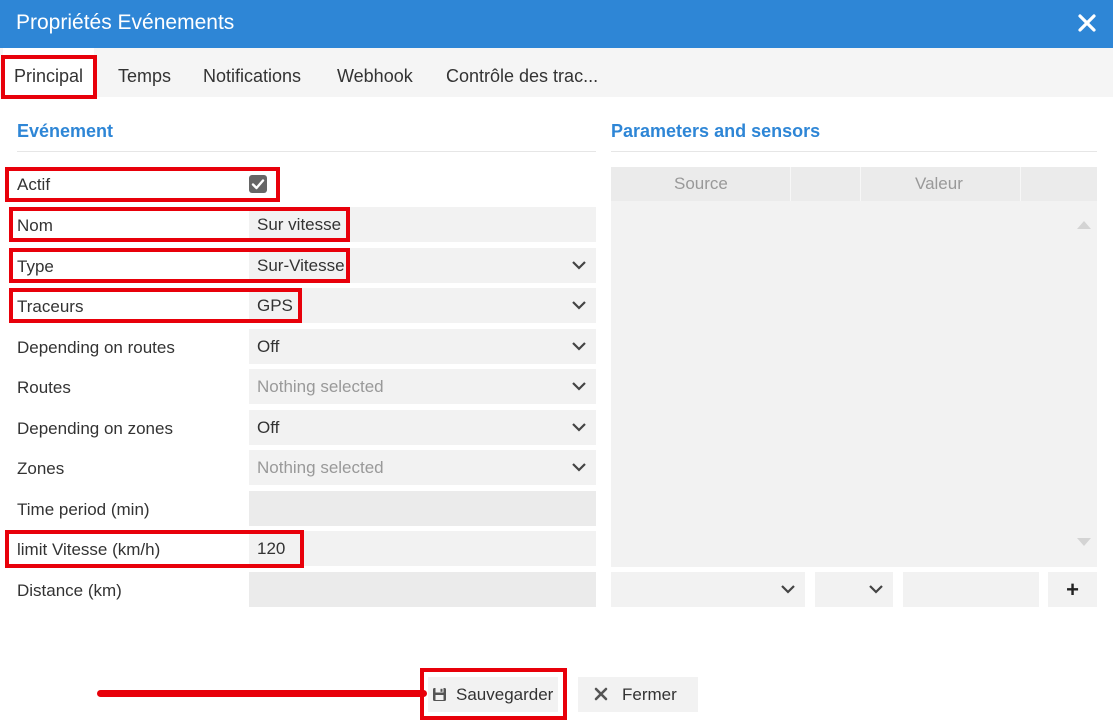  I want to click on highlight-type, so click(179, 265).